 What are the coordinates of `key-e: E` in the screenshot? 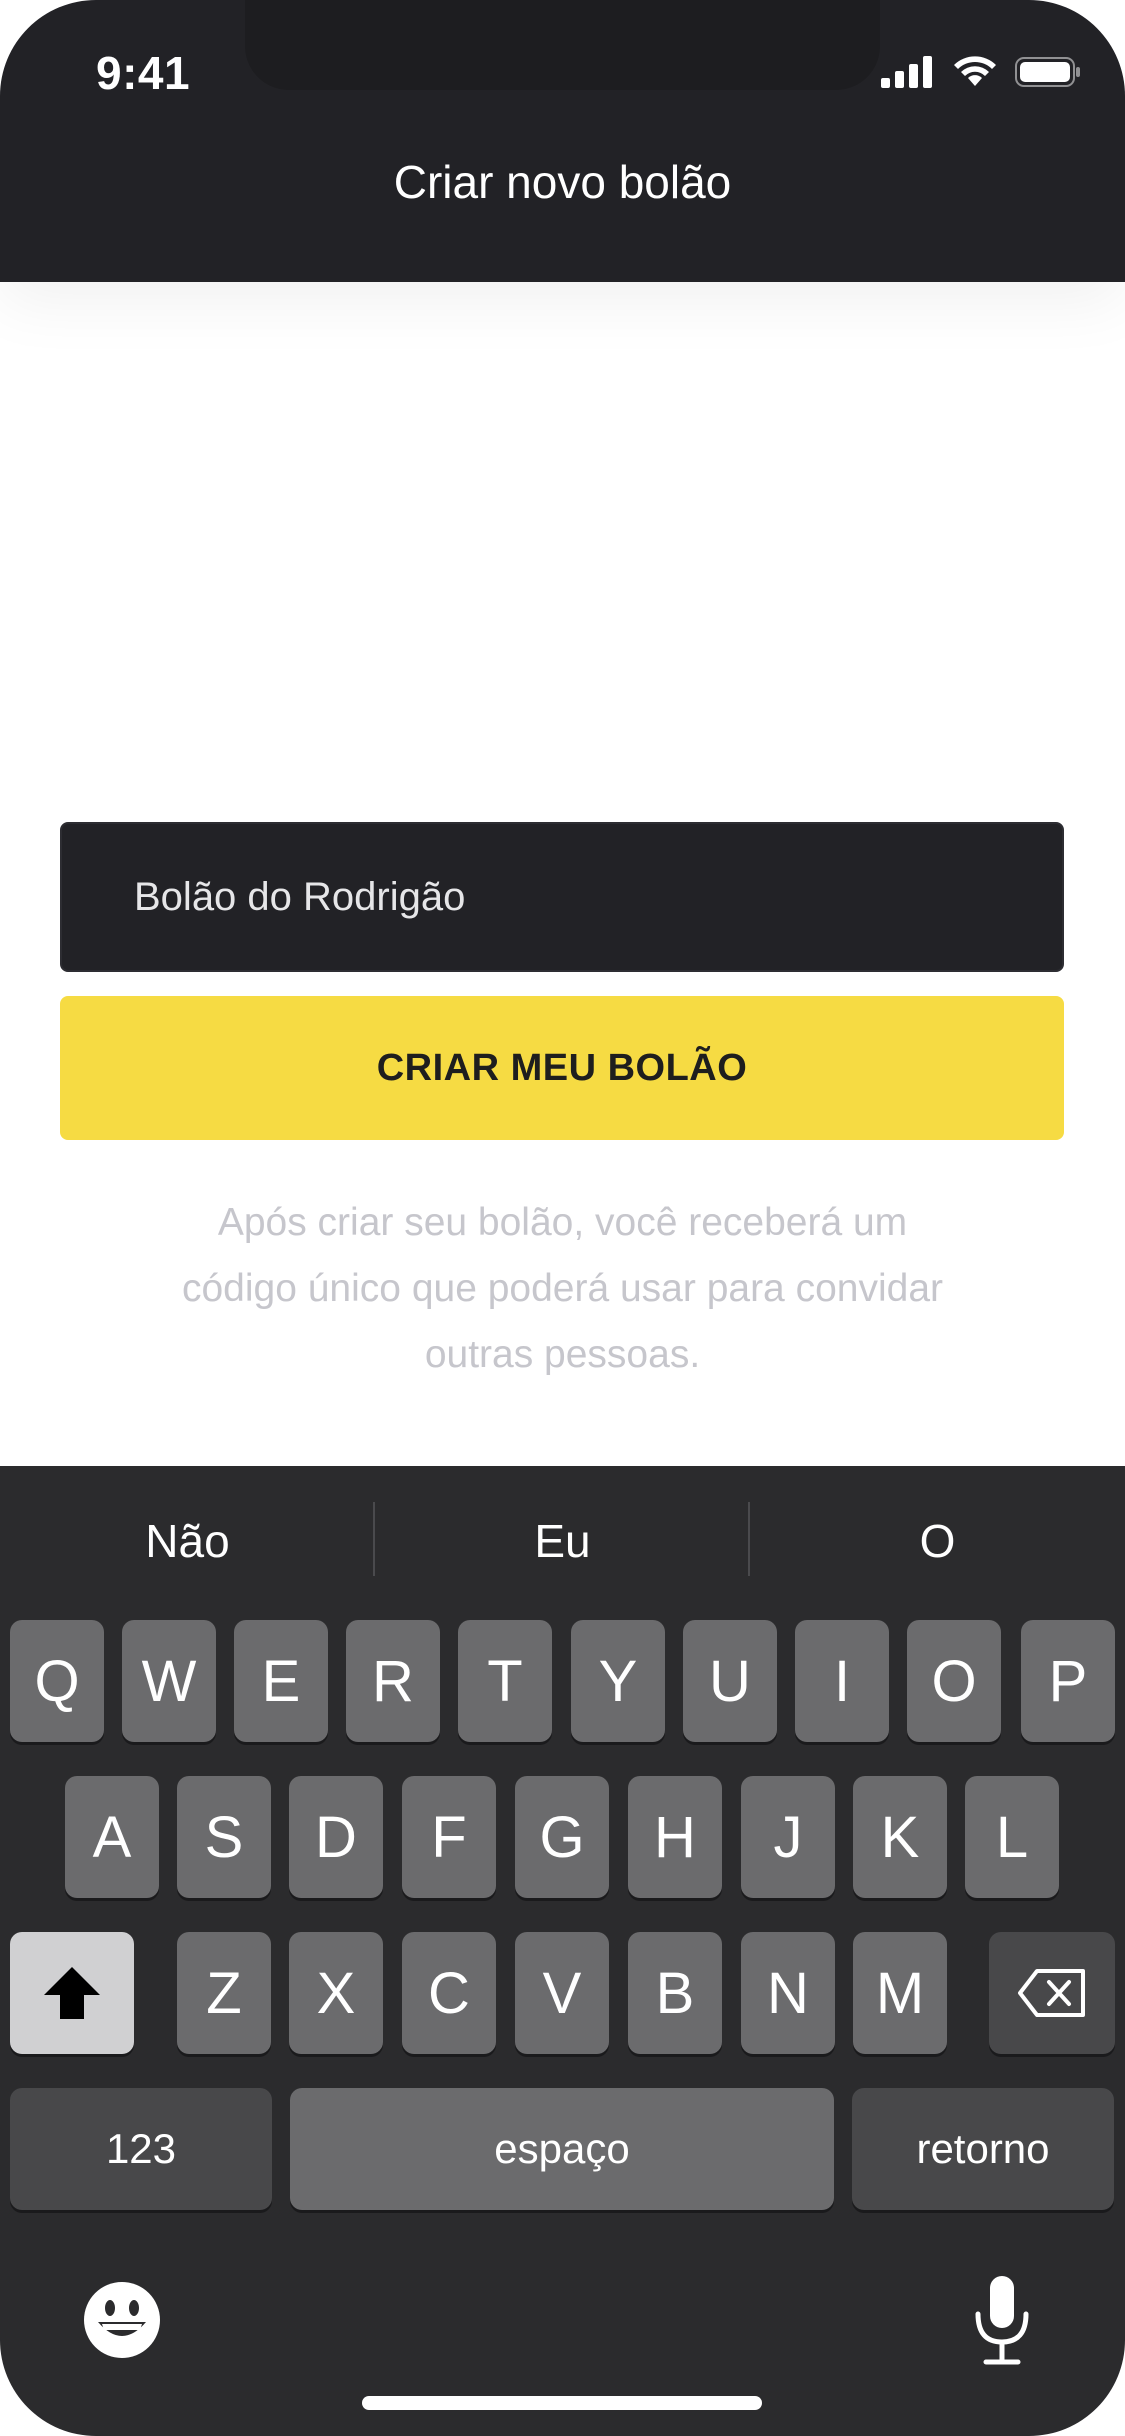 It's located at (281, 1681).